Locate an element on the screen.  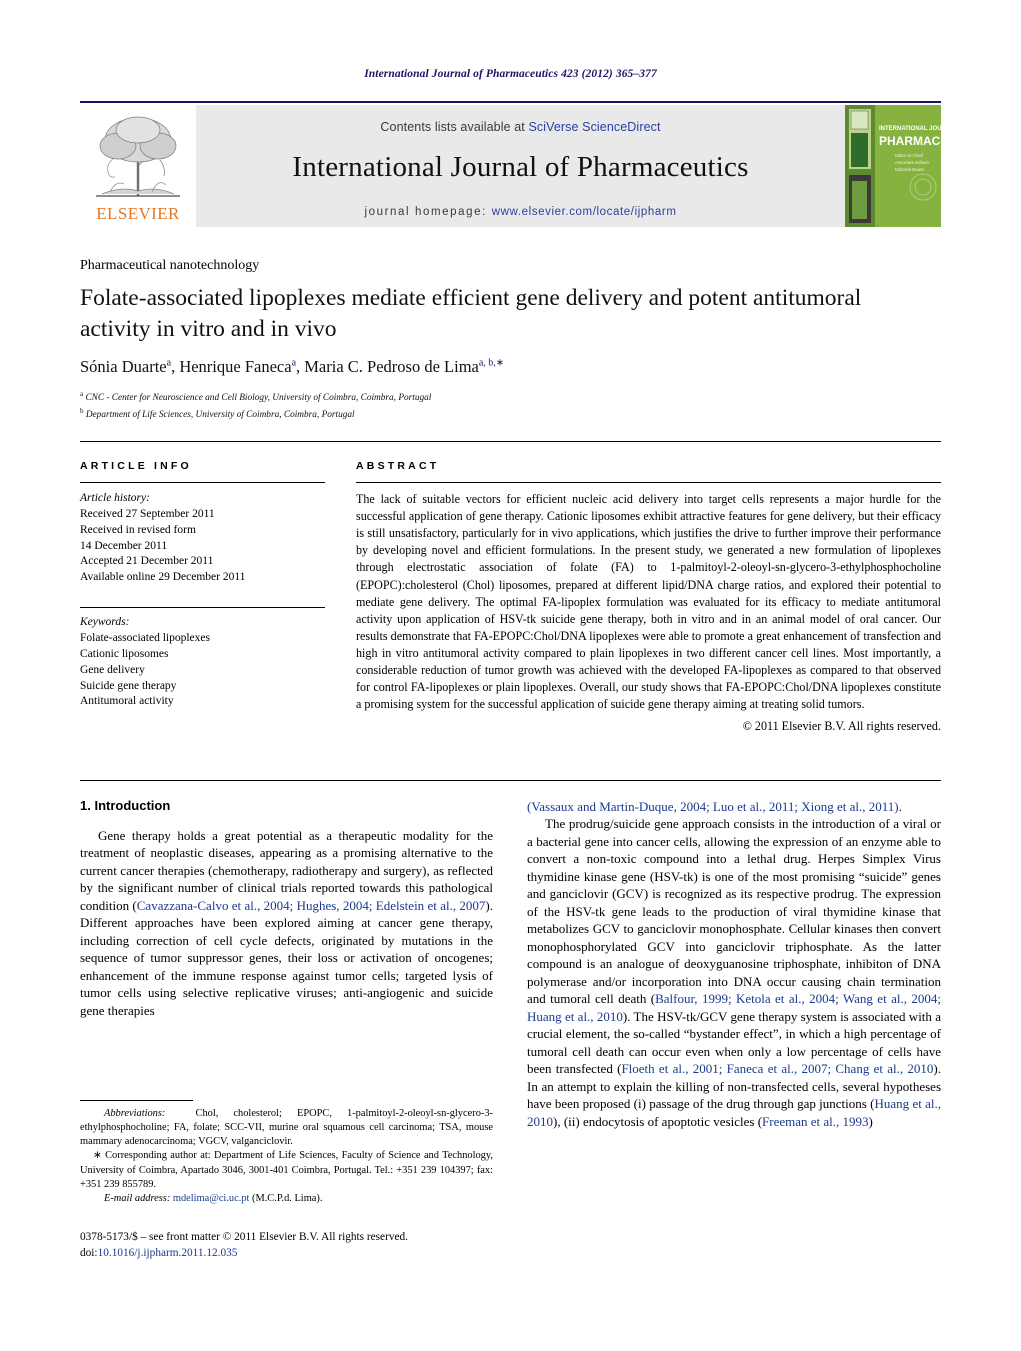
abstract-heading: ABSTRACT is located at coordinates (398, 466).